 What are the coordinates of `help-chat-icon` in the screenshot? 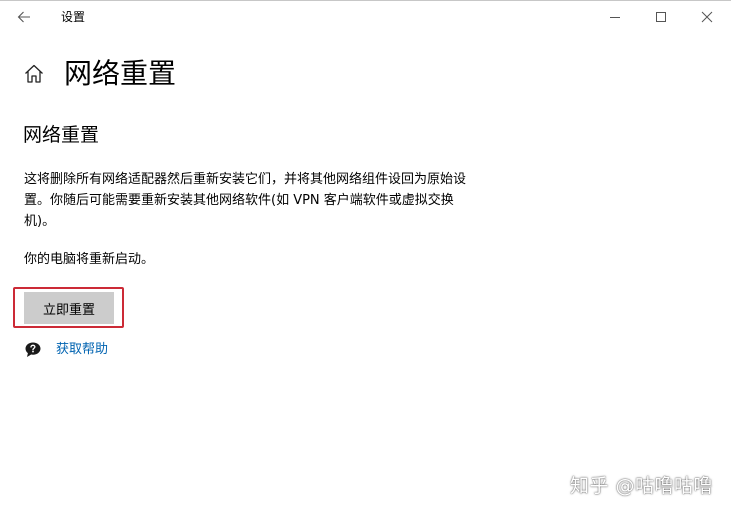 It's located at (33, 349).